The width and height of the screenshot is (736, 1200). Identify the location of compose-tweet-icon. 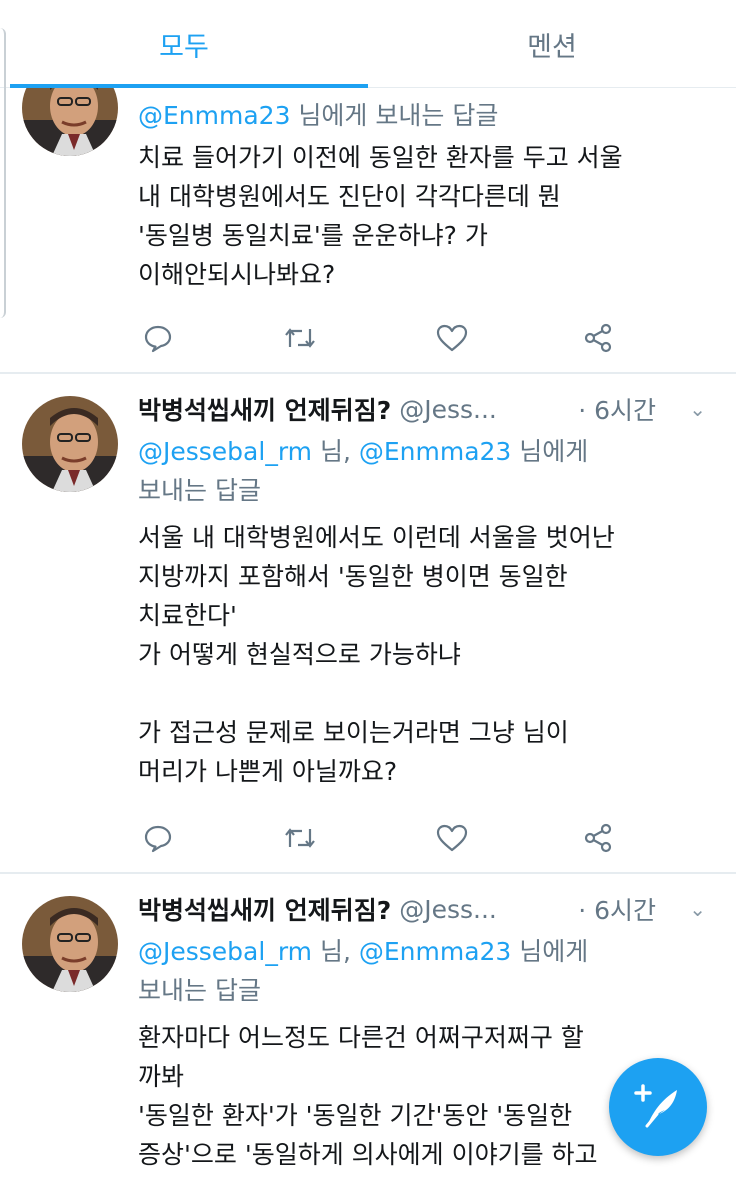
(655, 1106).